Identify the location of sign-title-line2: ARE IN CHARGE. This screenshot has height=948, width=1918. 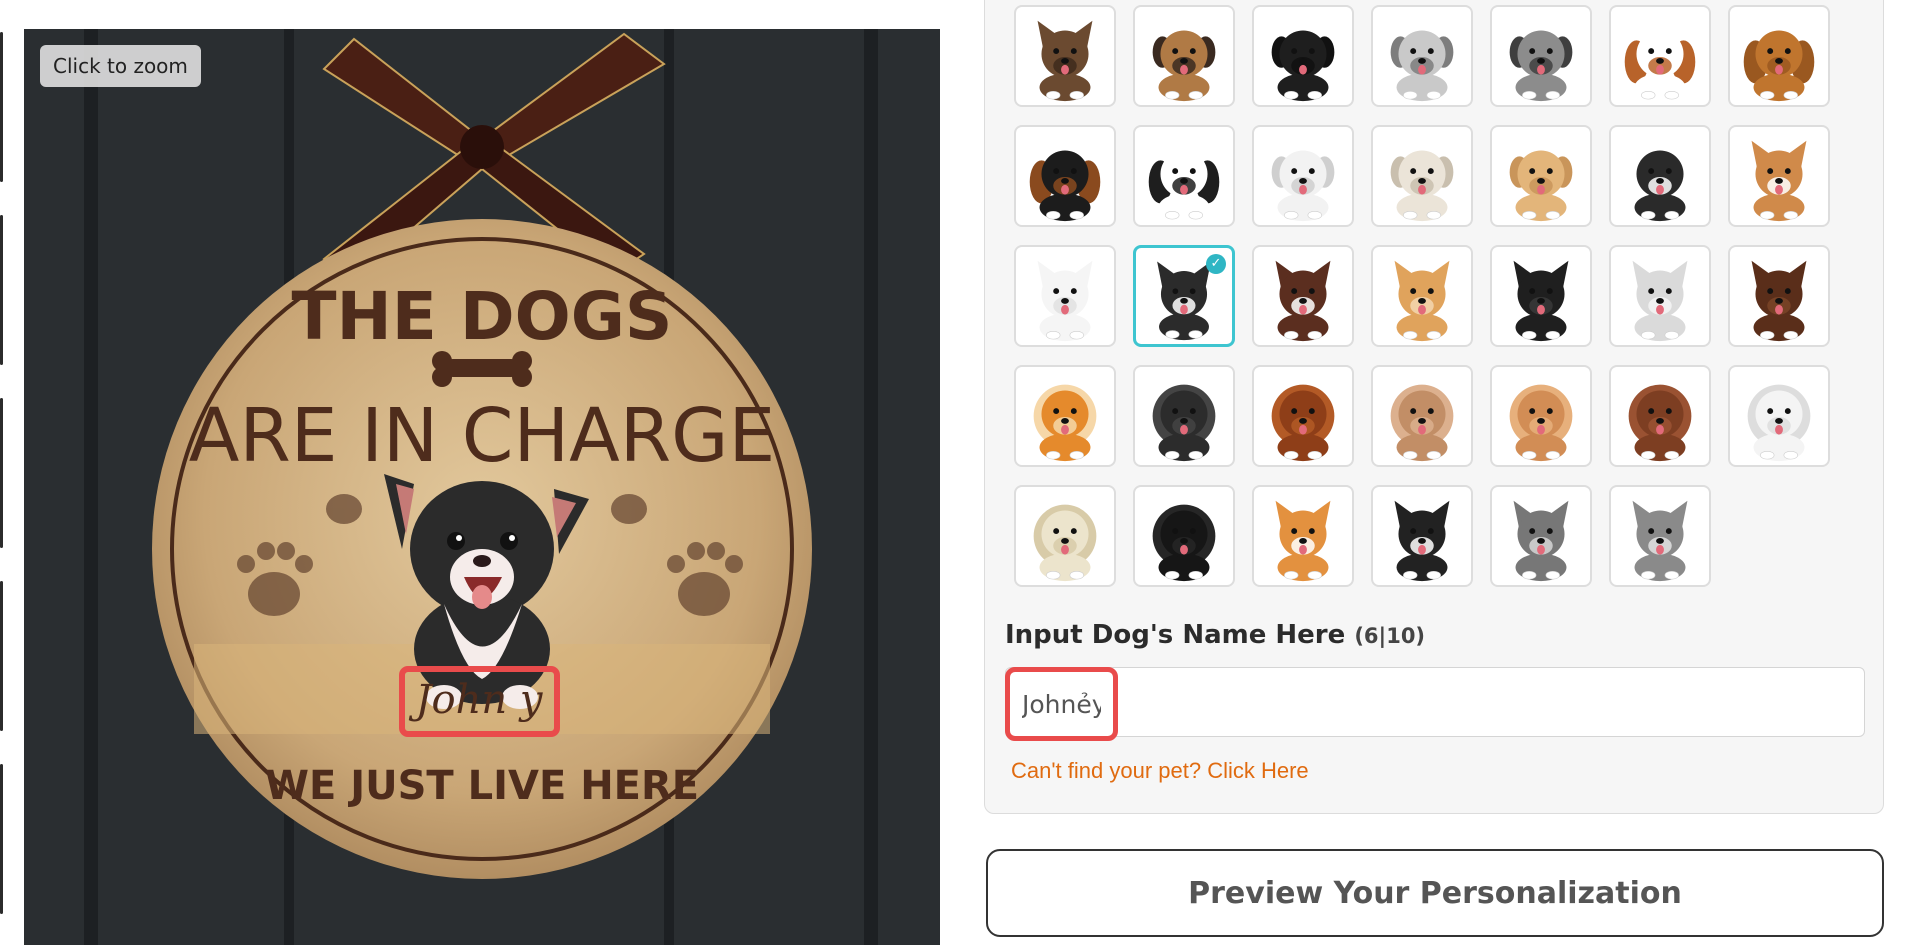
(482, 436).